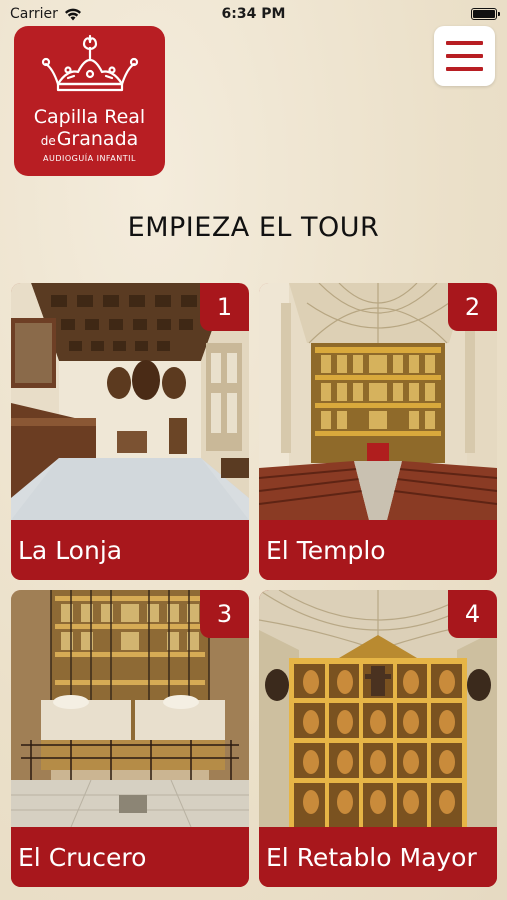 This screenshot has width=507, height=900. Describe the element at coordinates (130, 857) in the screenshot. I see `tour-card-label: El Crucero` at that location.